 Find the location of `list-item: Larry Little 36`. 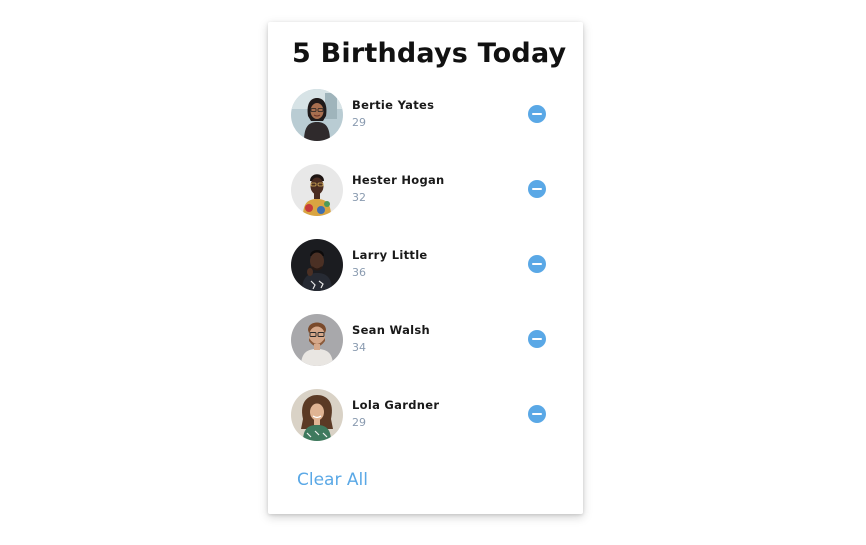

list-item: Larry Little 36 is located at coordinates (425, 275).